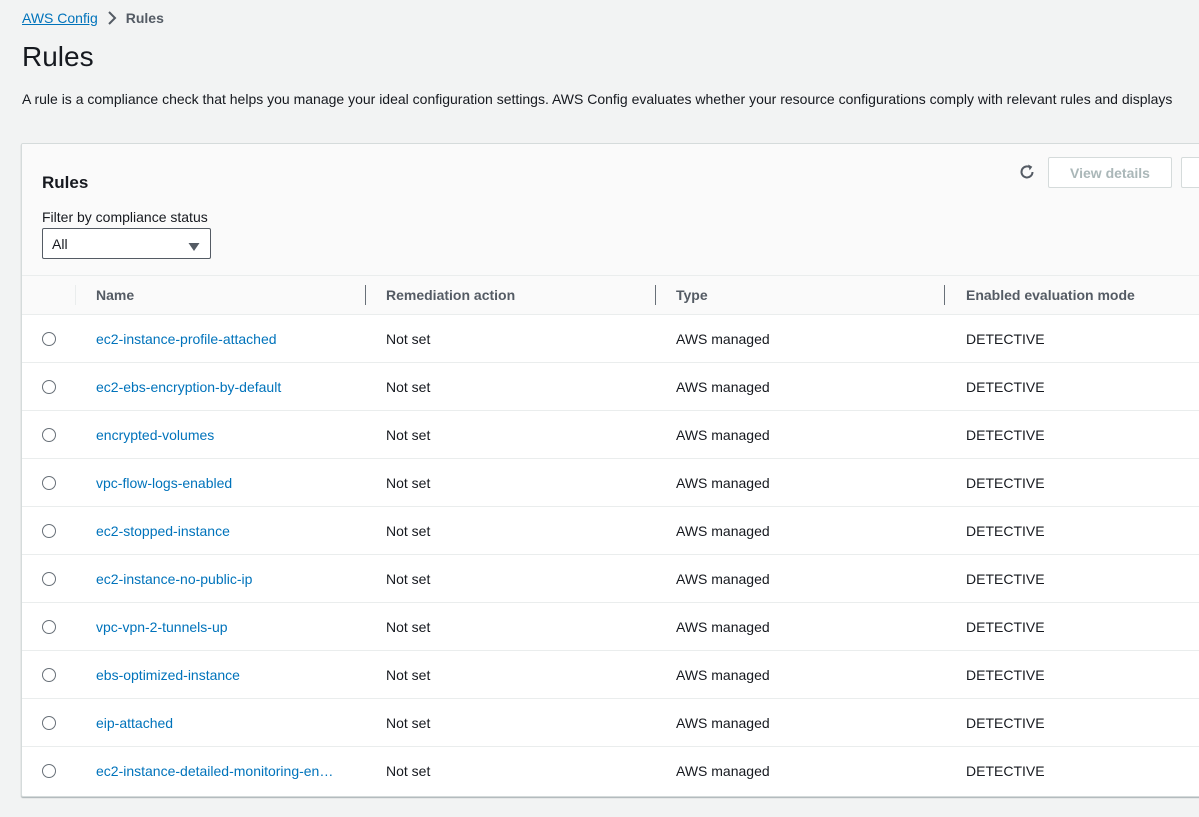 The width and height of the screenshot is (1199, 817). Describe the element at coordinates (126, 243) in the screenshot. I see `compliance-filter-select: All` at that location.